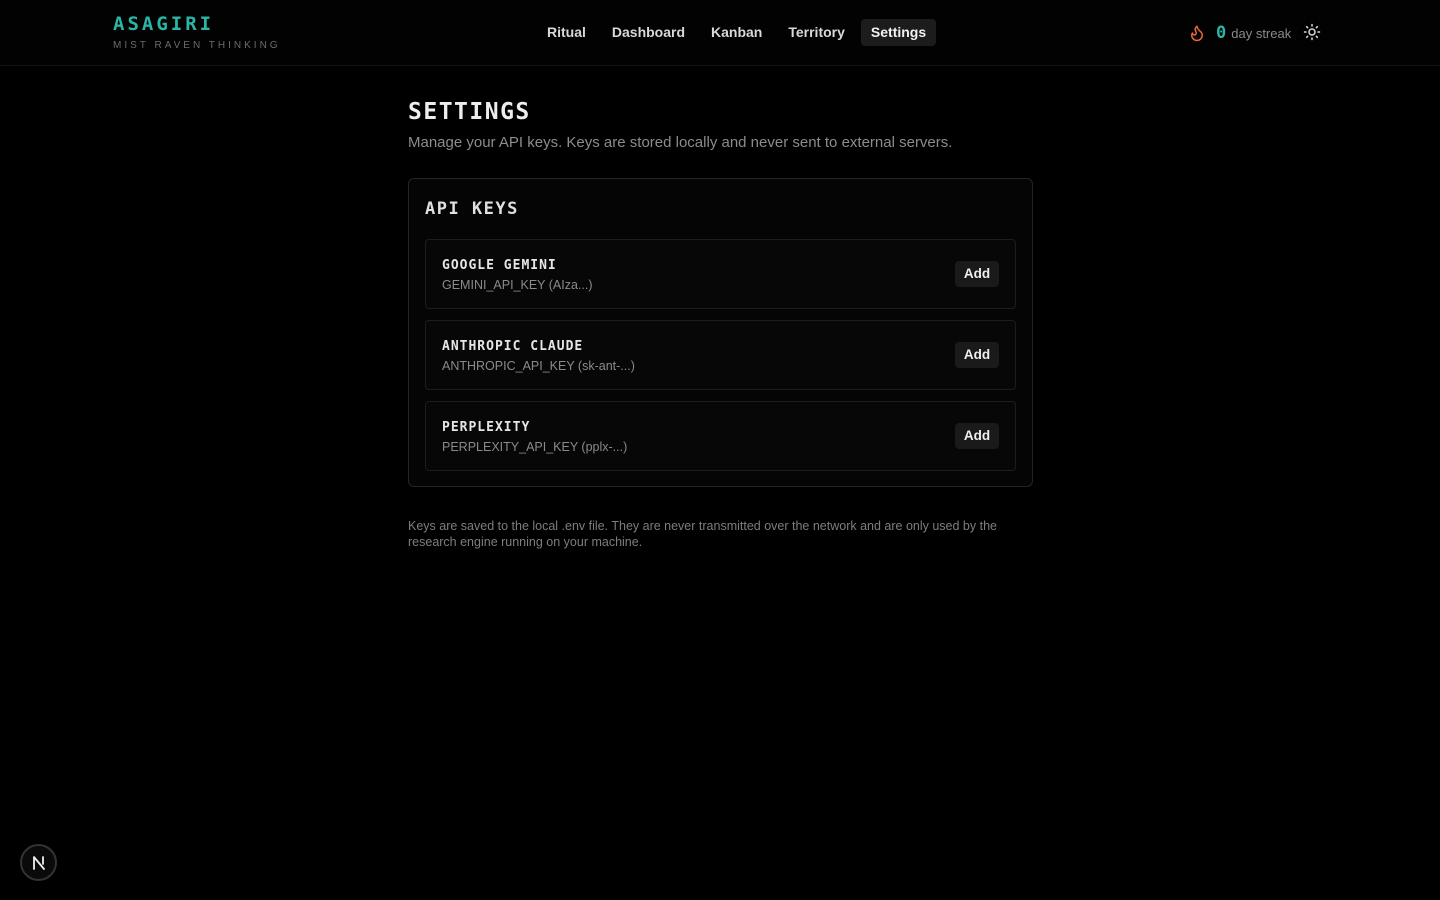 The height and width of the screenshot is (900, 1440). I want to click on streak-label: day streak, so click(1261, 33).